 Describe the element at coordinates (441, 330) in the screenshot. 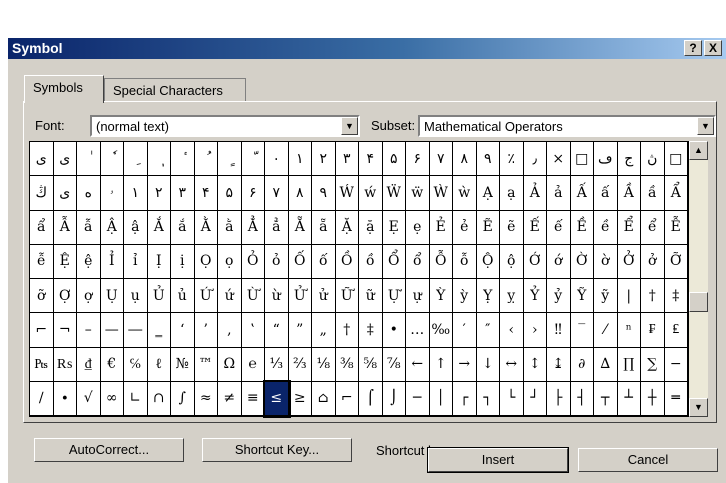

I see `symbol-cell: ‰` at that location.